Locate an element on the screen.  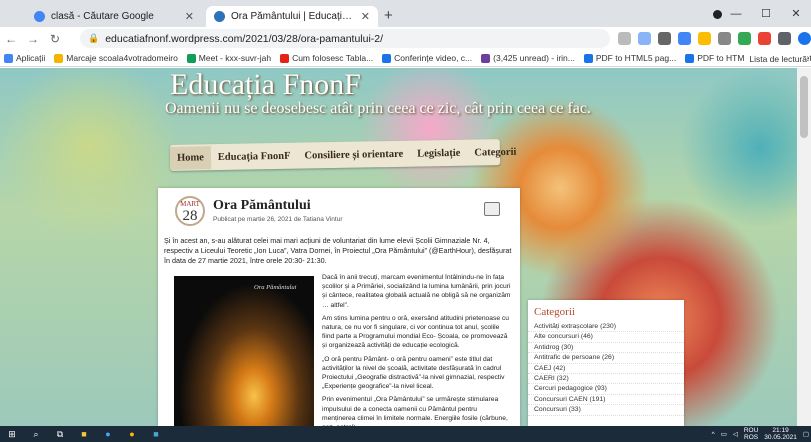
bookmark-item: Meet - kxx-suvr-jah is located at coordinates (228, 58).